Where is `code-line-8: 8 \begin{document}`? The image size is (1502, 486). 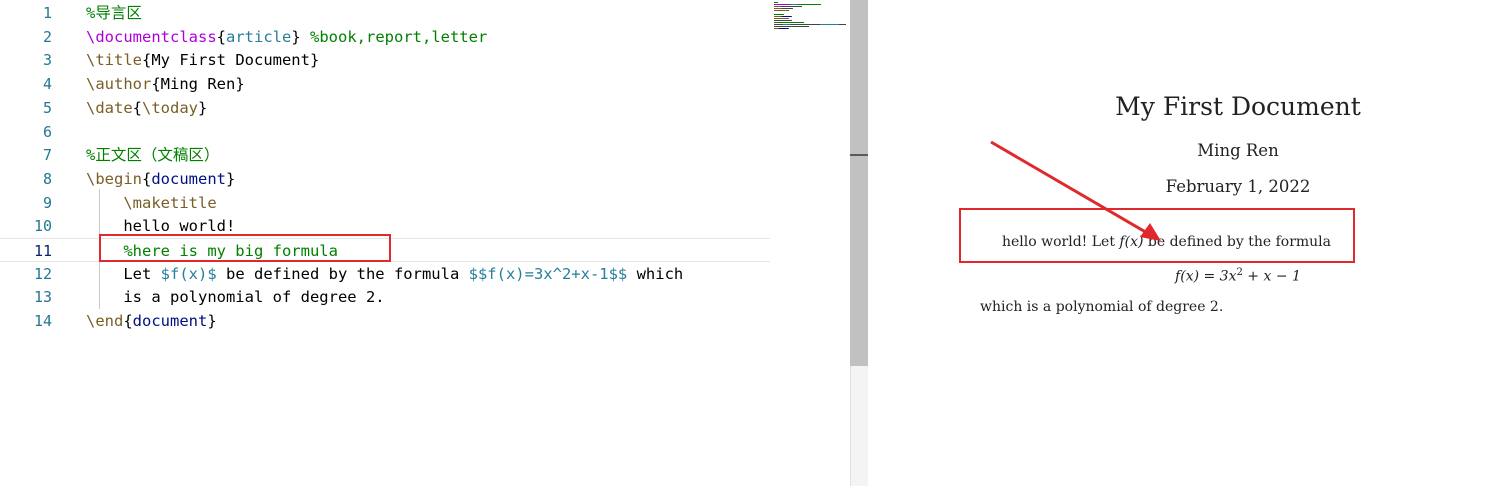 code-line-8: 8 \begin{document} is located at coordinates (385, 179).